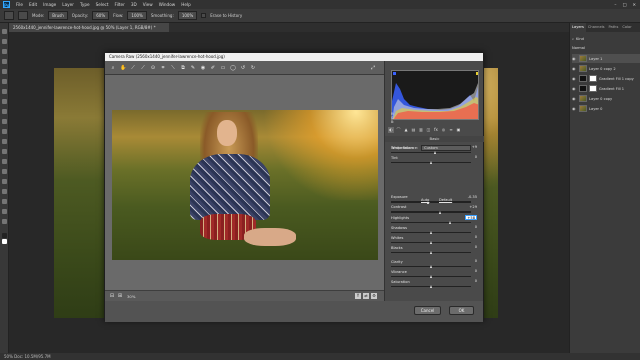  Describe the element at coordinates (163, 68) in the screenshot. I see `crop-icon: ⌗` at that location.